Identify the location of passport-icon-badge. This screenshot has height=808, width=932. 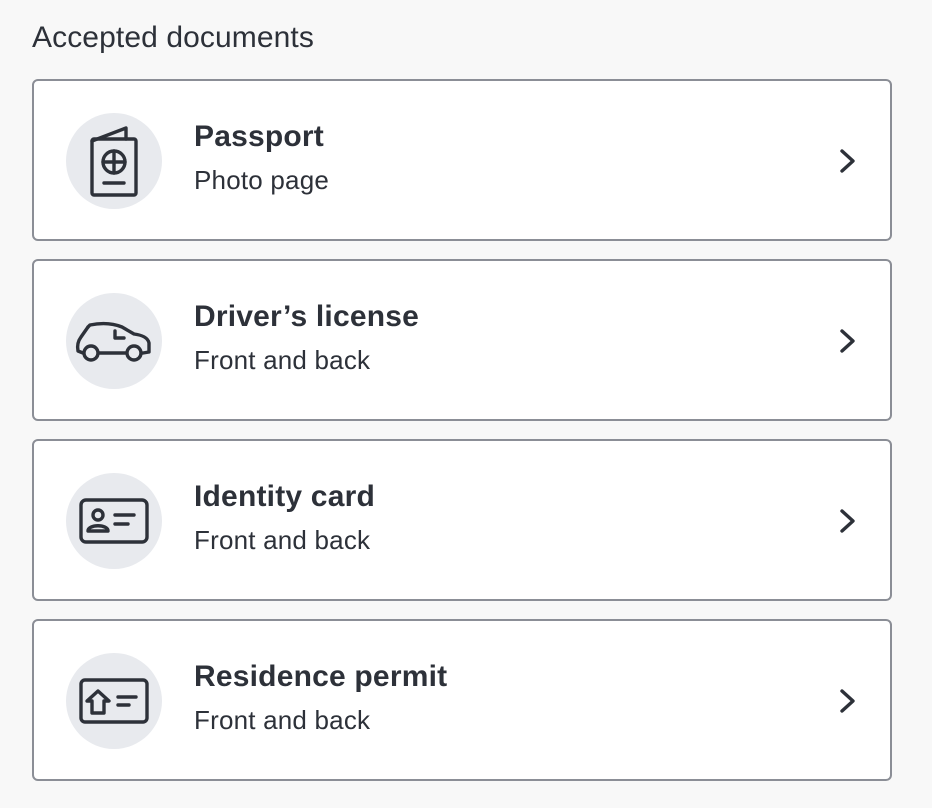
(114, 161).